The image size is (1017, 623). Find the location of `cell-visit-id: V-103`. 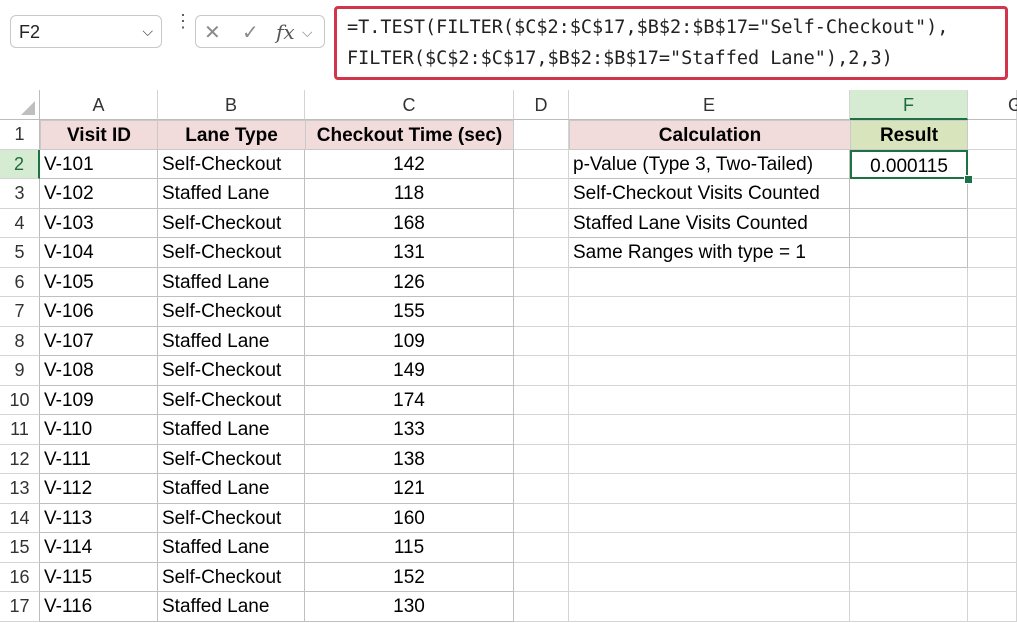

cell-visit-id: V-103 is located at coordinates (99, 223).